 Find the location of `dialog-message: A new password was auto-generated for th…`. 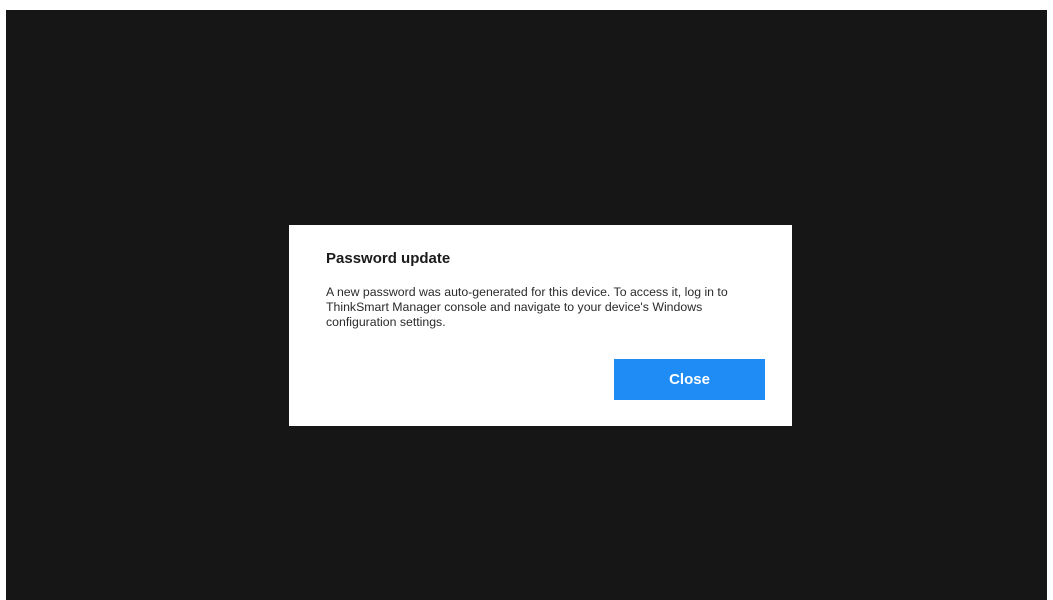

dialog-message: A new password was auto-generated for th… is located at coordinates (527, 307).